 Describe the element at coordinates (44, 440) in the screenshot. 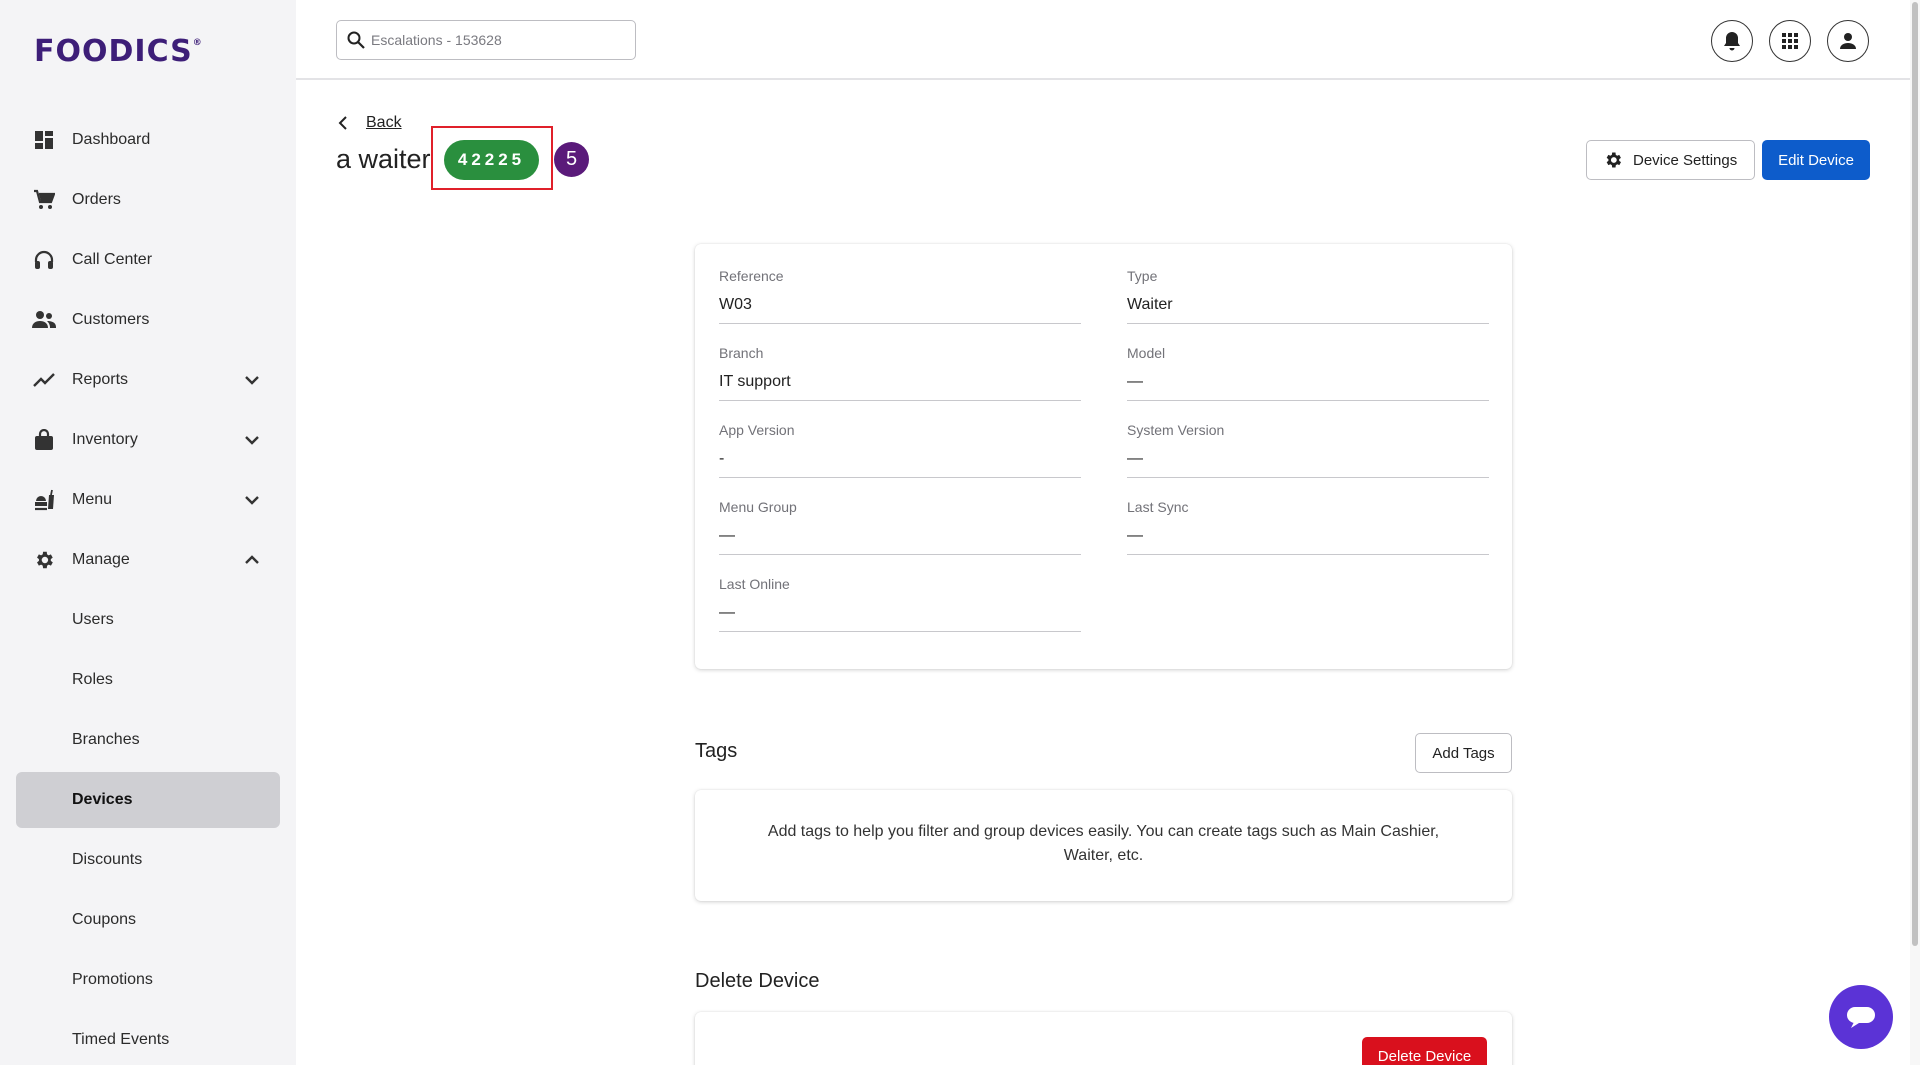

I see `bag-icon` at that location.